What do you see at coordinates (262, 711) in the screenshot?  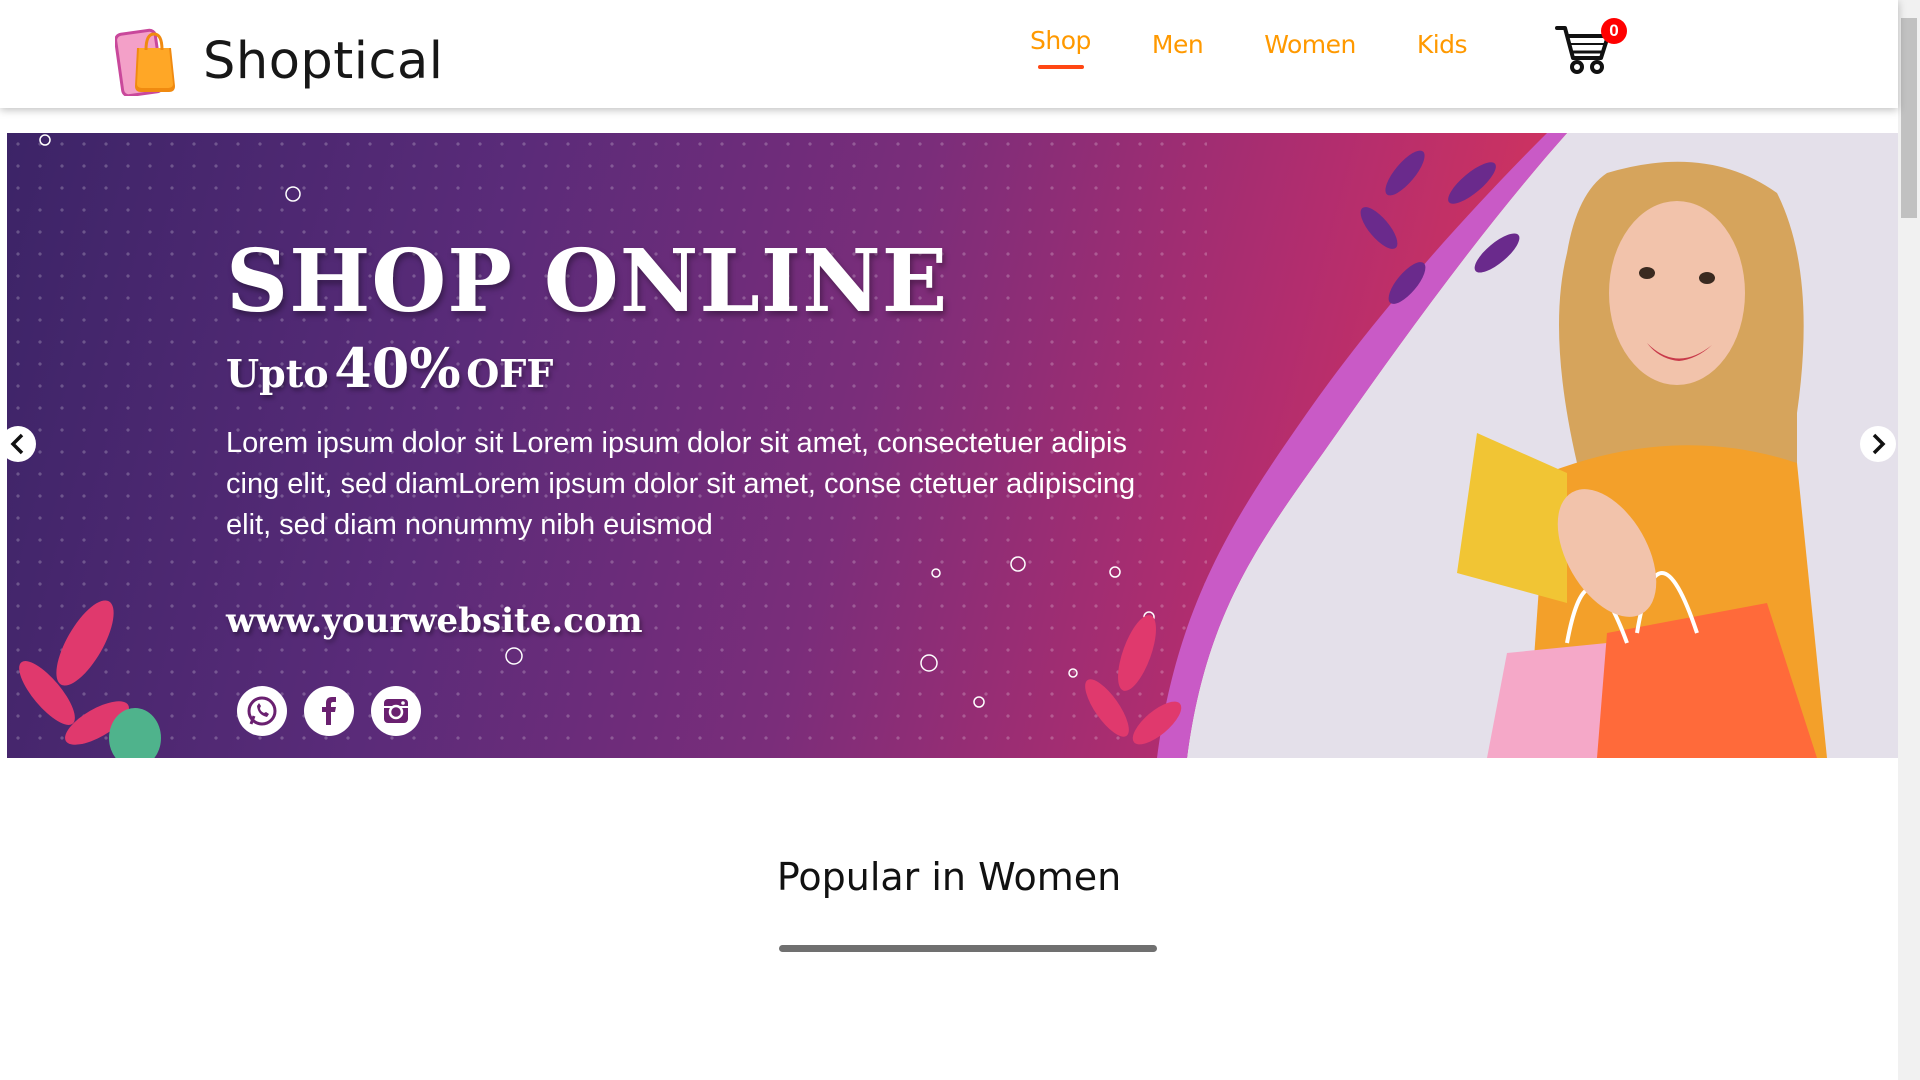 I see `whatsapp-icon` at bounding box center [262, 711].